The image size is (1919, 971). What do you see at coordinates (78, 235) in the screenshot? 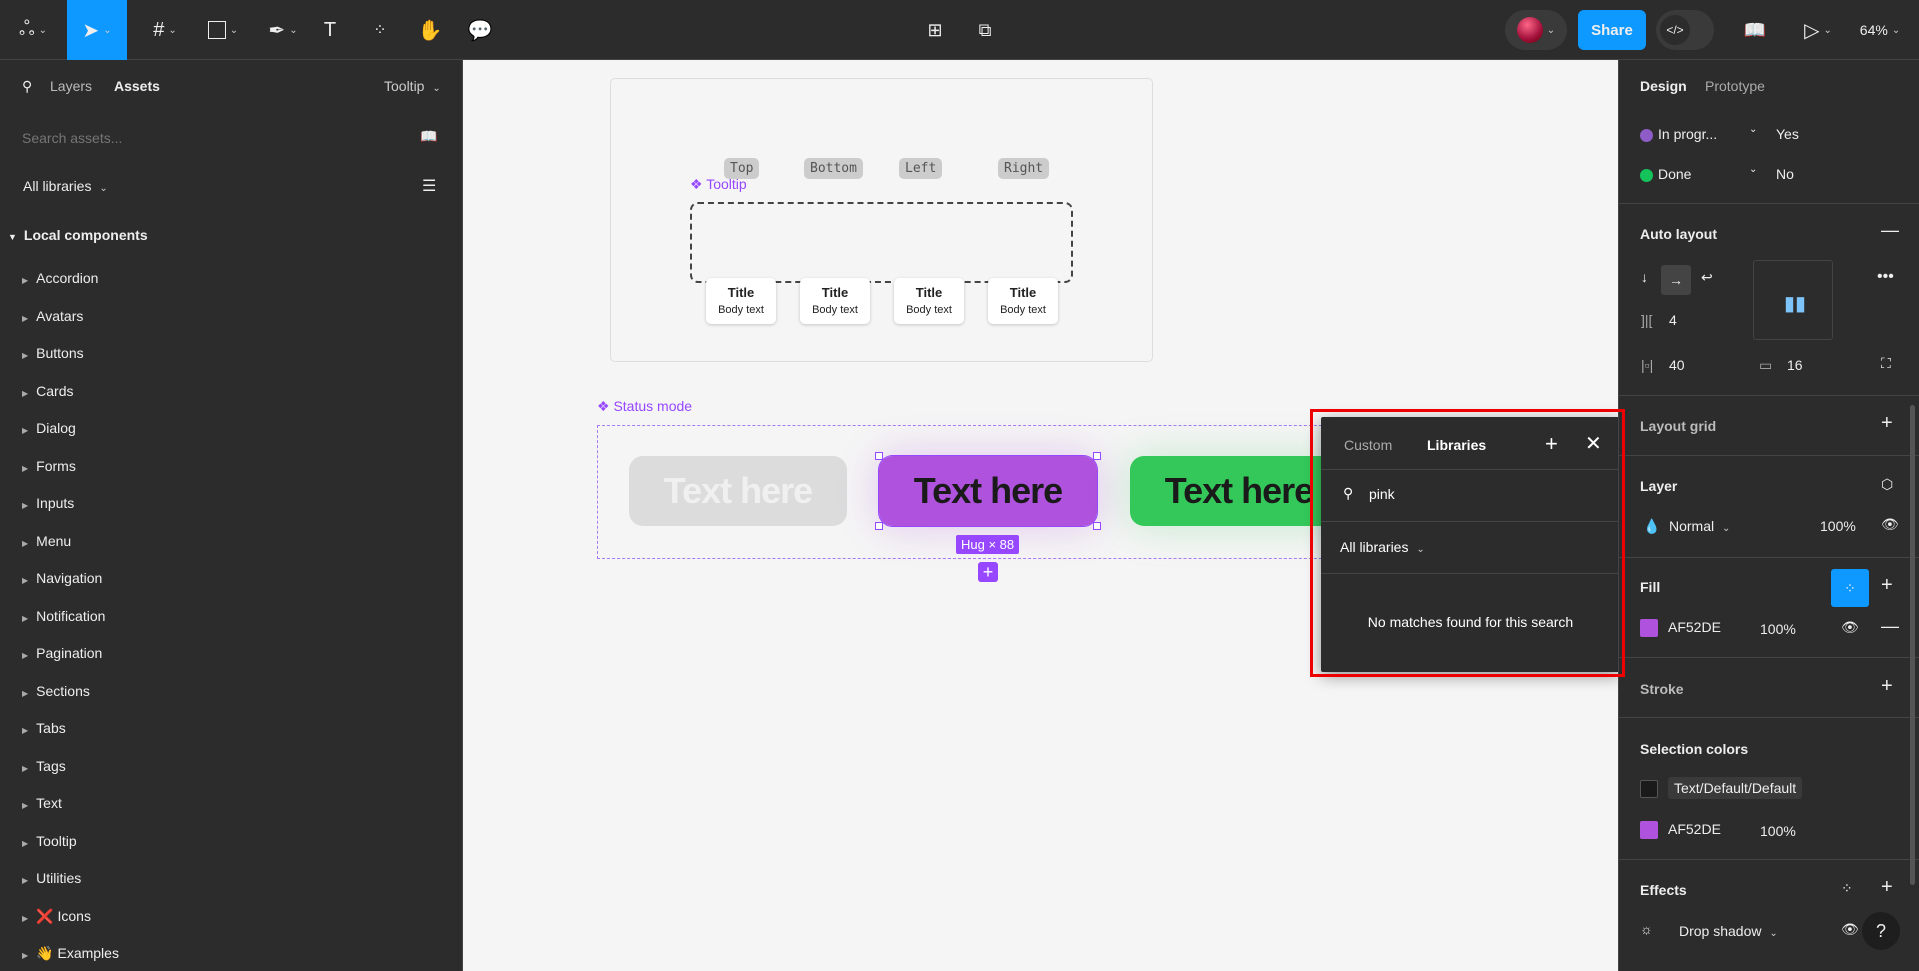
I see `local-components-header: ▼ Local components` at bounding box center [78, 235].